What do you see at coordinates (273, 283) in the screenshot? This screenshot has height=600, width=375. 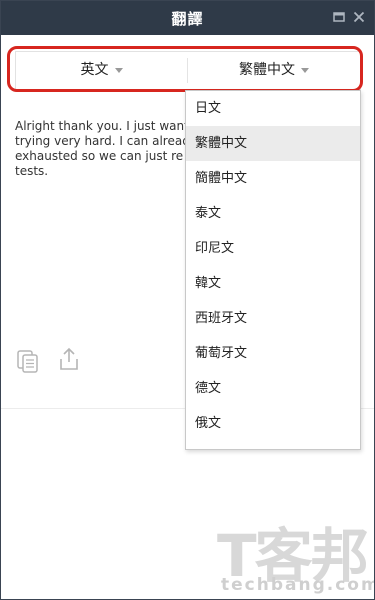 I see `menu-item-language: 韓文` at bounding box center [273, 283].